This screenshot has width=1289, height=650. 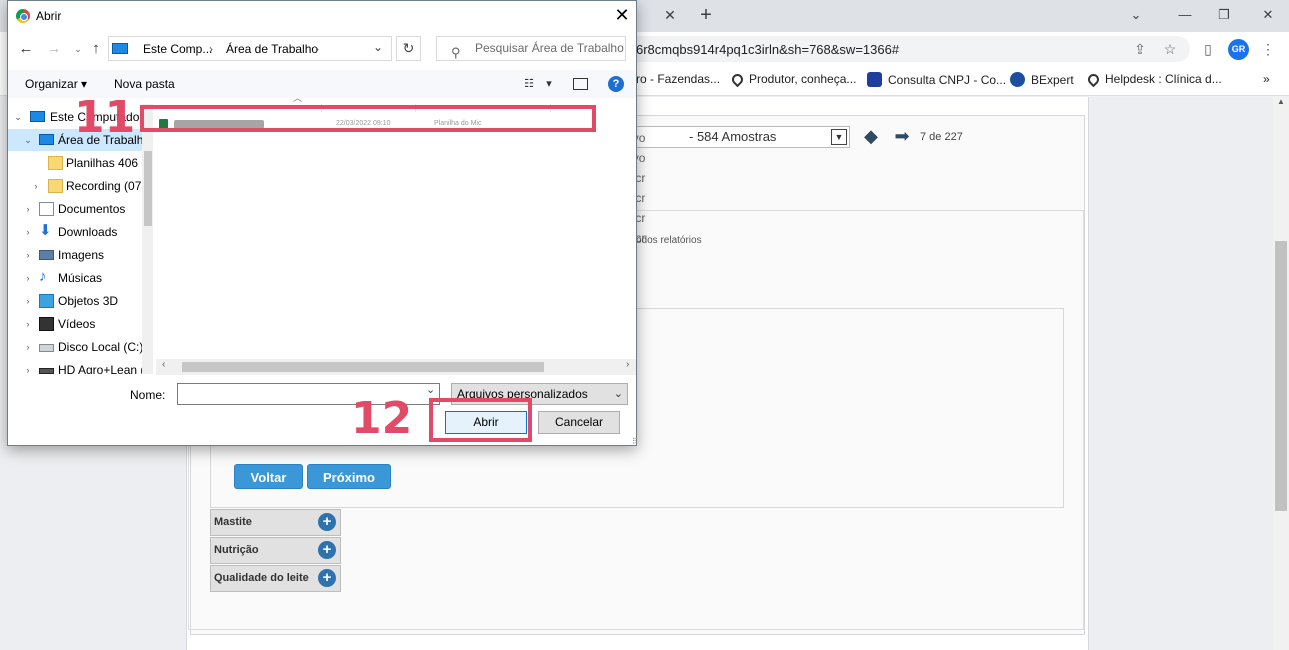 I want to click on tree-item-documentos: › Documentos, so click(x=80, y=209).